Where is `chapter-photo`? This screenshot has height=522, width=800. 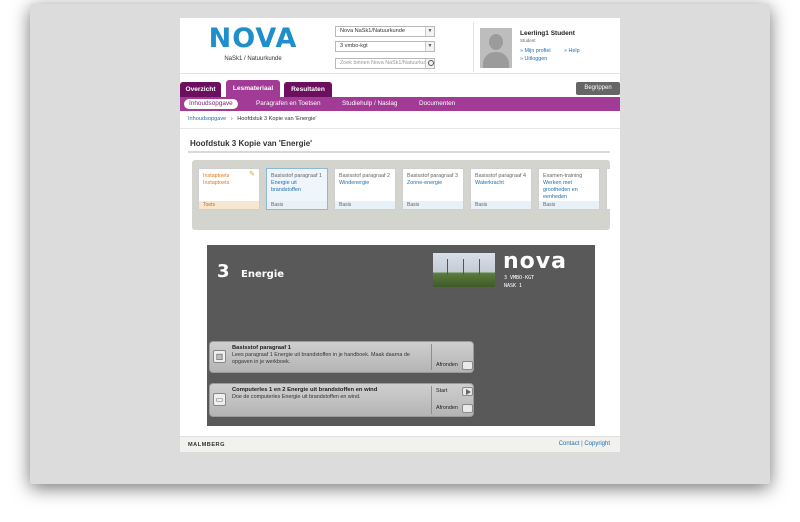 chapter-photo is located at coordinates (464, 270).